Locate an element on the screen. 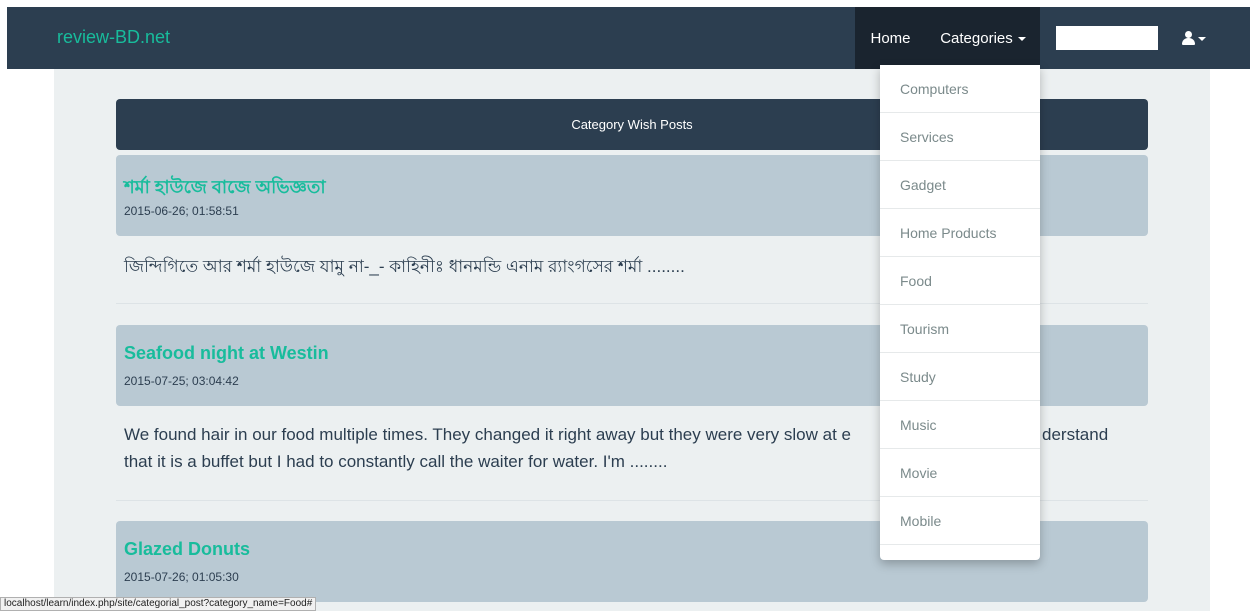  dropdown-item-gadget: Gadget is located at coordinates (960, 185).